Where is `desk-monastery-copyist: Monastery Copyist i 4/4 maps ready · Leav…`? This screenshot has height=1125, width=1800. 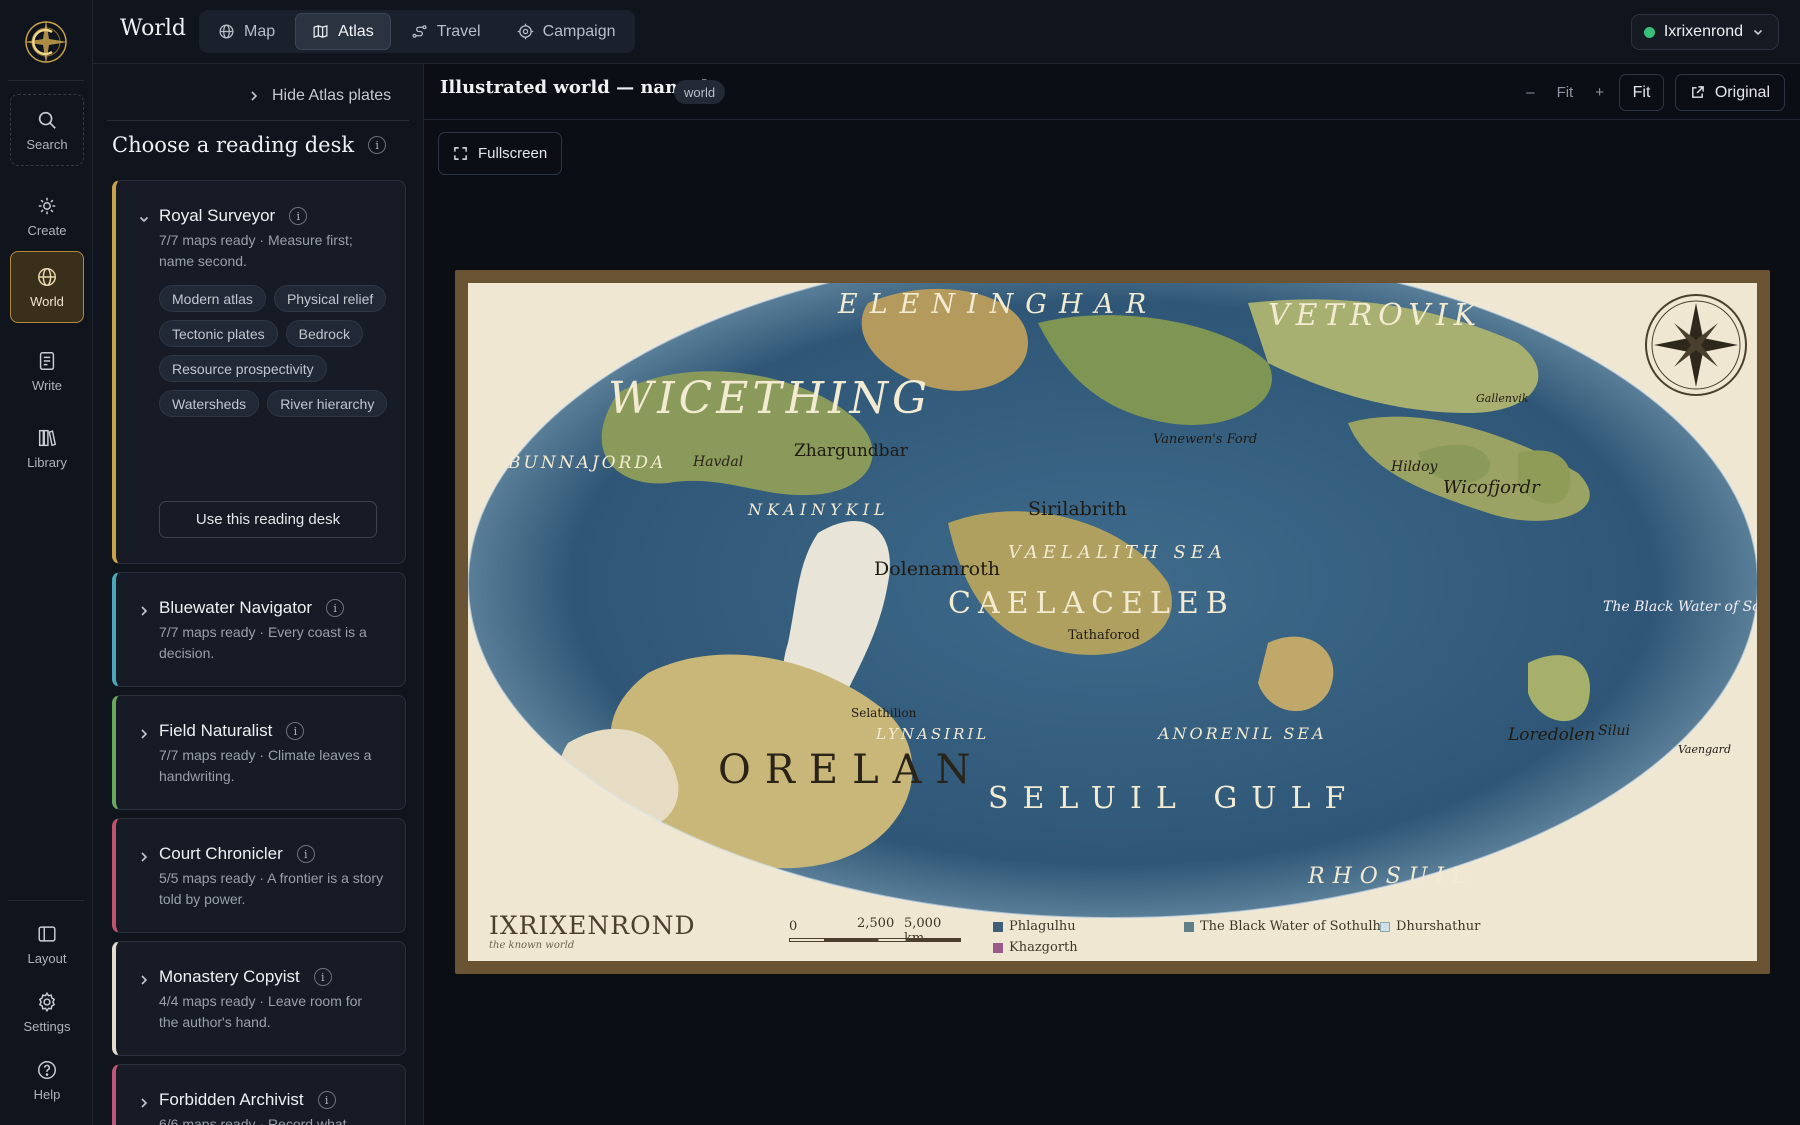
desk-monastery-copyist: Monastery Copyist i 4/4 maps ready · Leav… is located at coordinates (259, 998).